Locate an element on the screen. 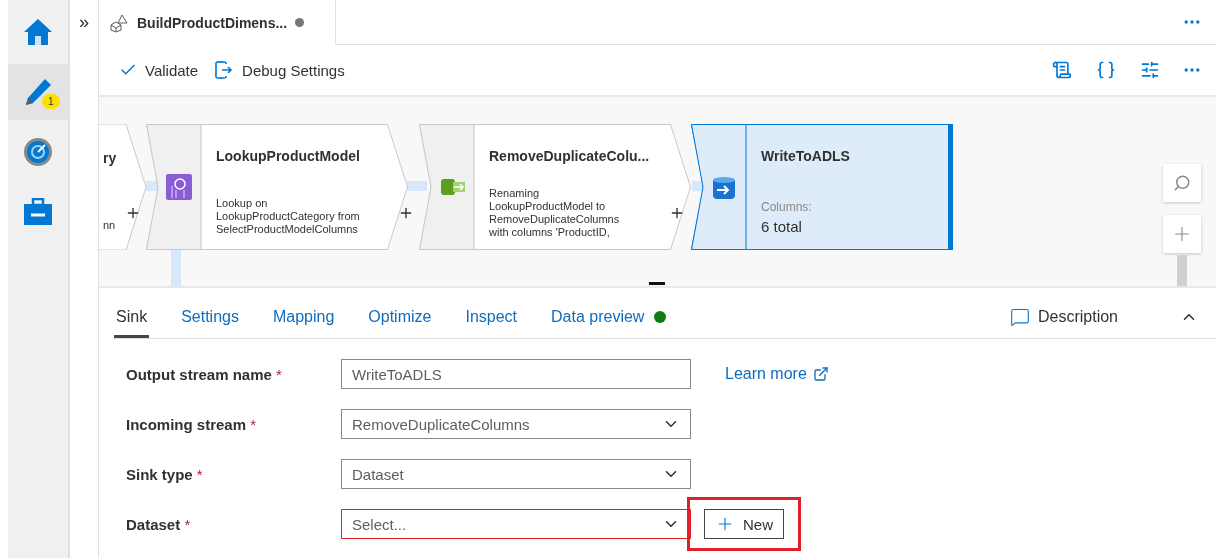 The width and height of the screenshot is (1216, 558). external-link-icon is located at coordinates (820, 374).